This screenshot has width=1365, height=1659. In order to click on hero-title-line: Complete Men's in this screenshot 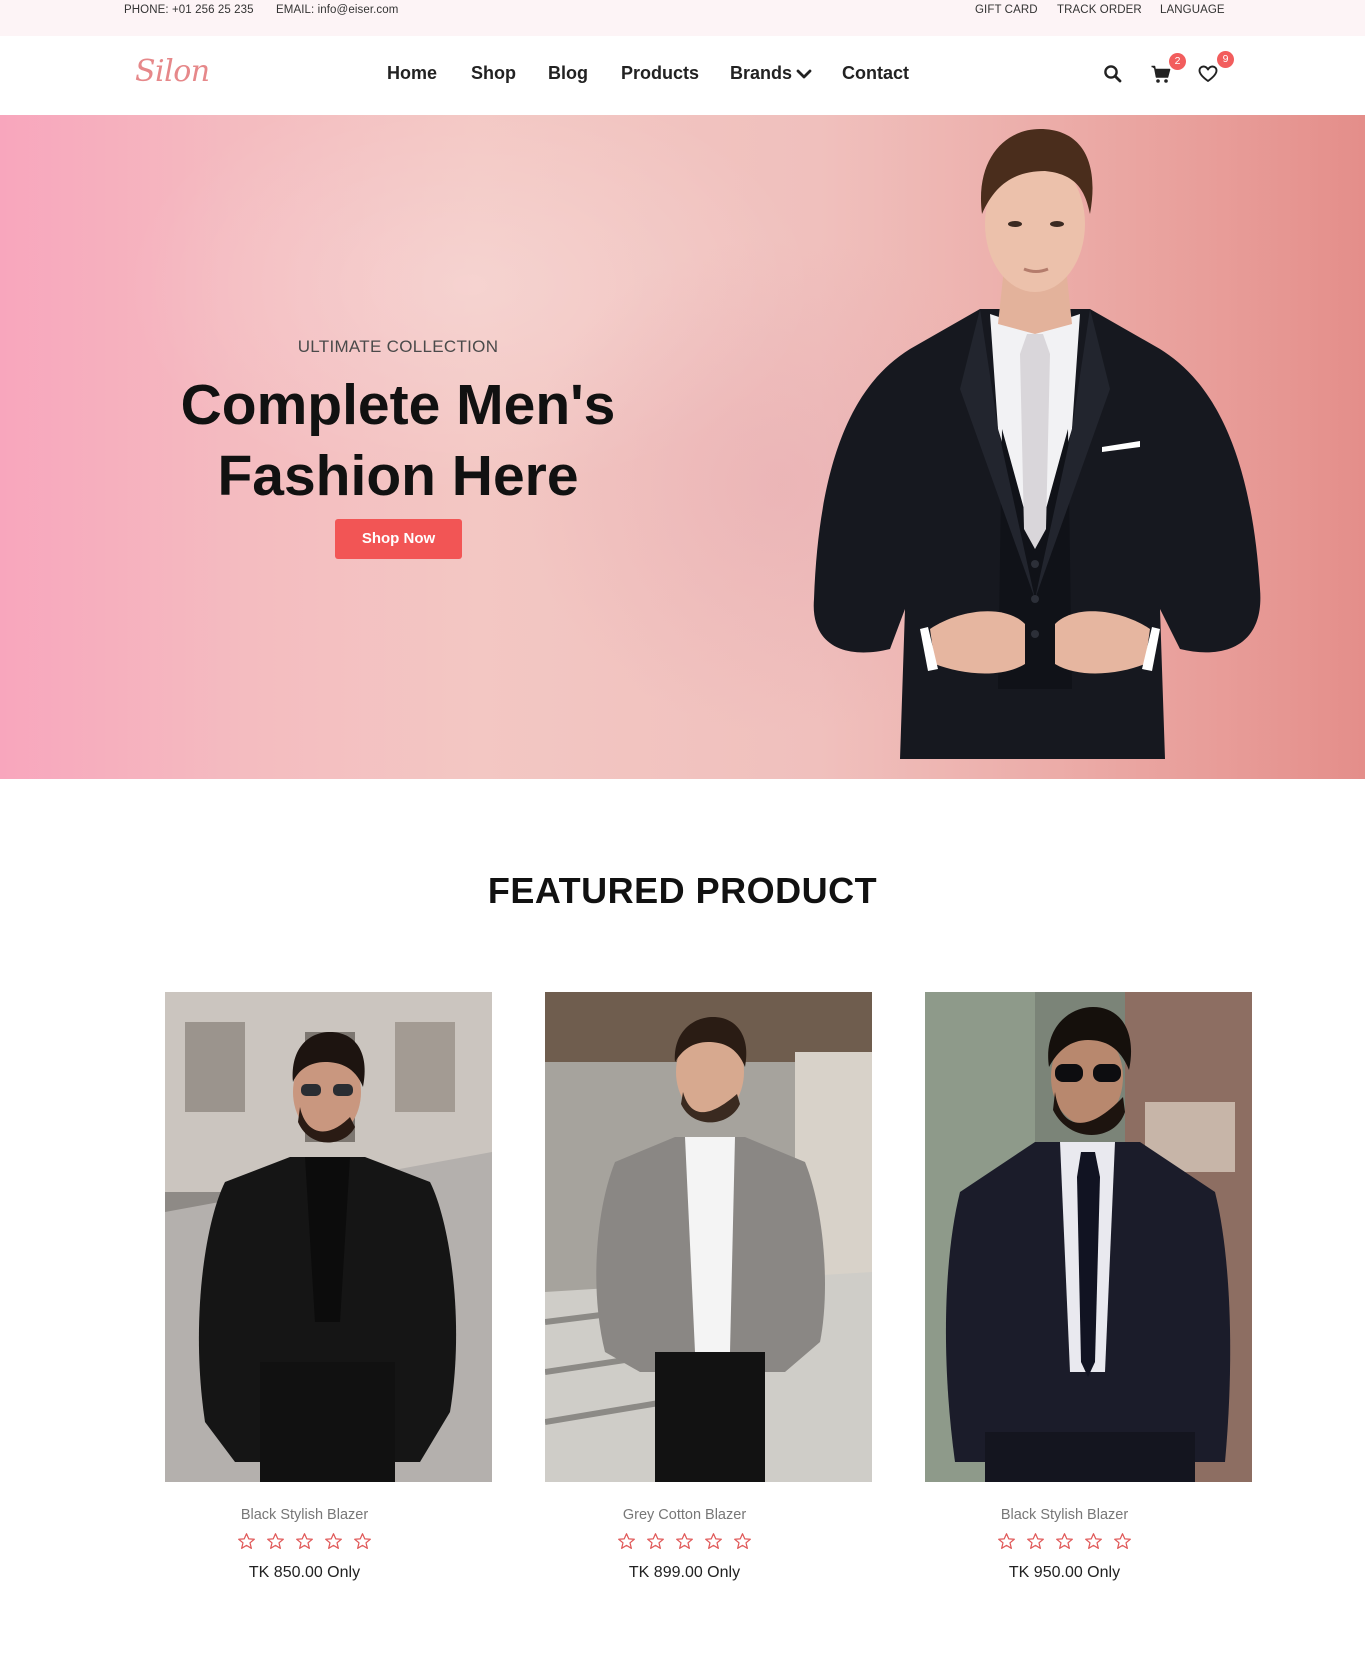, I will do `click(398, 405)`.